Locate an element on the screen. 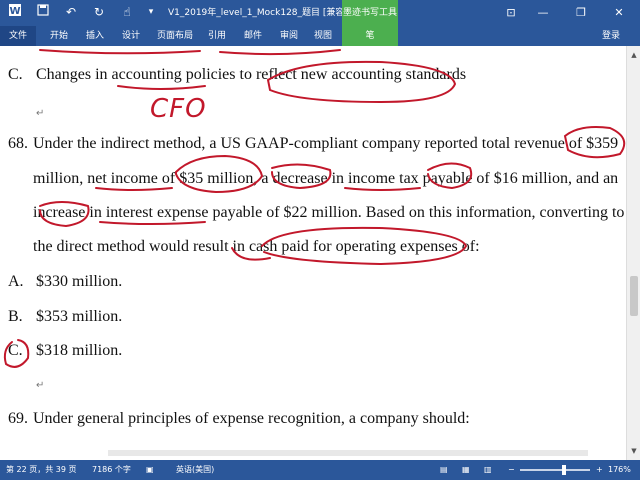 Image resolution: width=640 pixels, height=480 pixels. proofing-icon: ▣ is located at coordinates (150, 470).